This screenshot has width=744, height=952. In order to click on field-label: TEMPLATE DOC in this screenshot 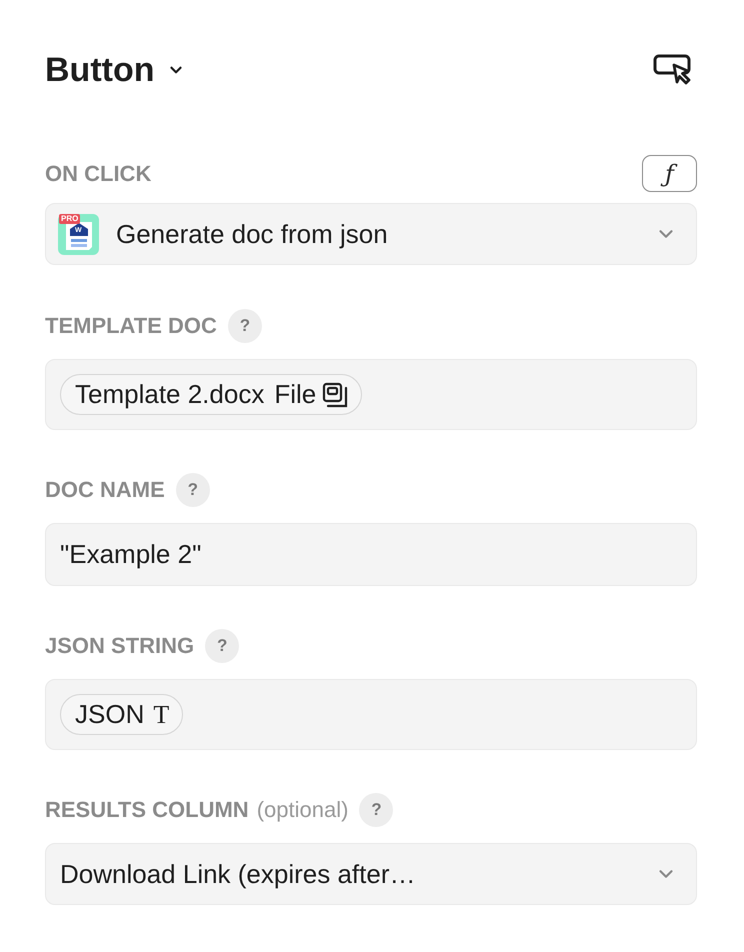, I will do `click(131, 326)`.